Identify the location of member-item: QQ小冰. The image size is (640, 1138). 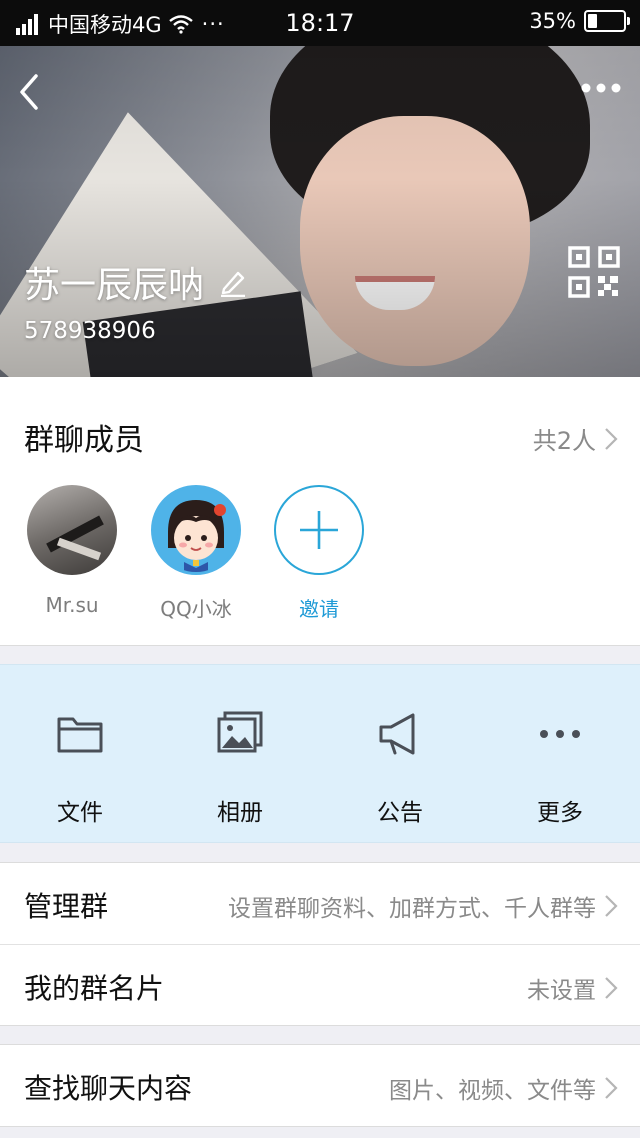
(196, 553).